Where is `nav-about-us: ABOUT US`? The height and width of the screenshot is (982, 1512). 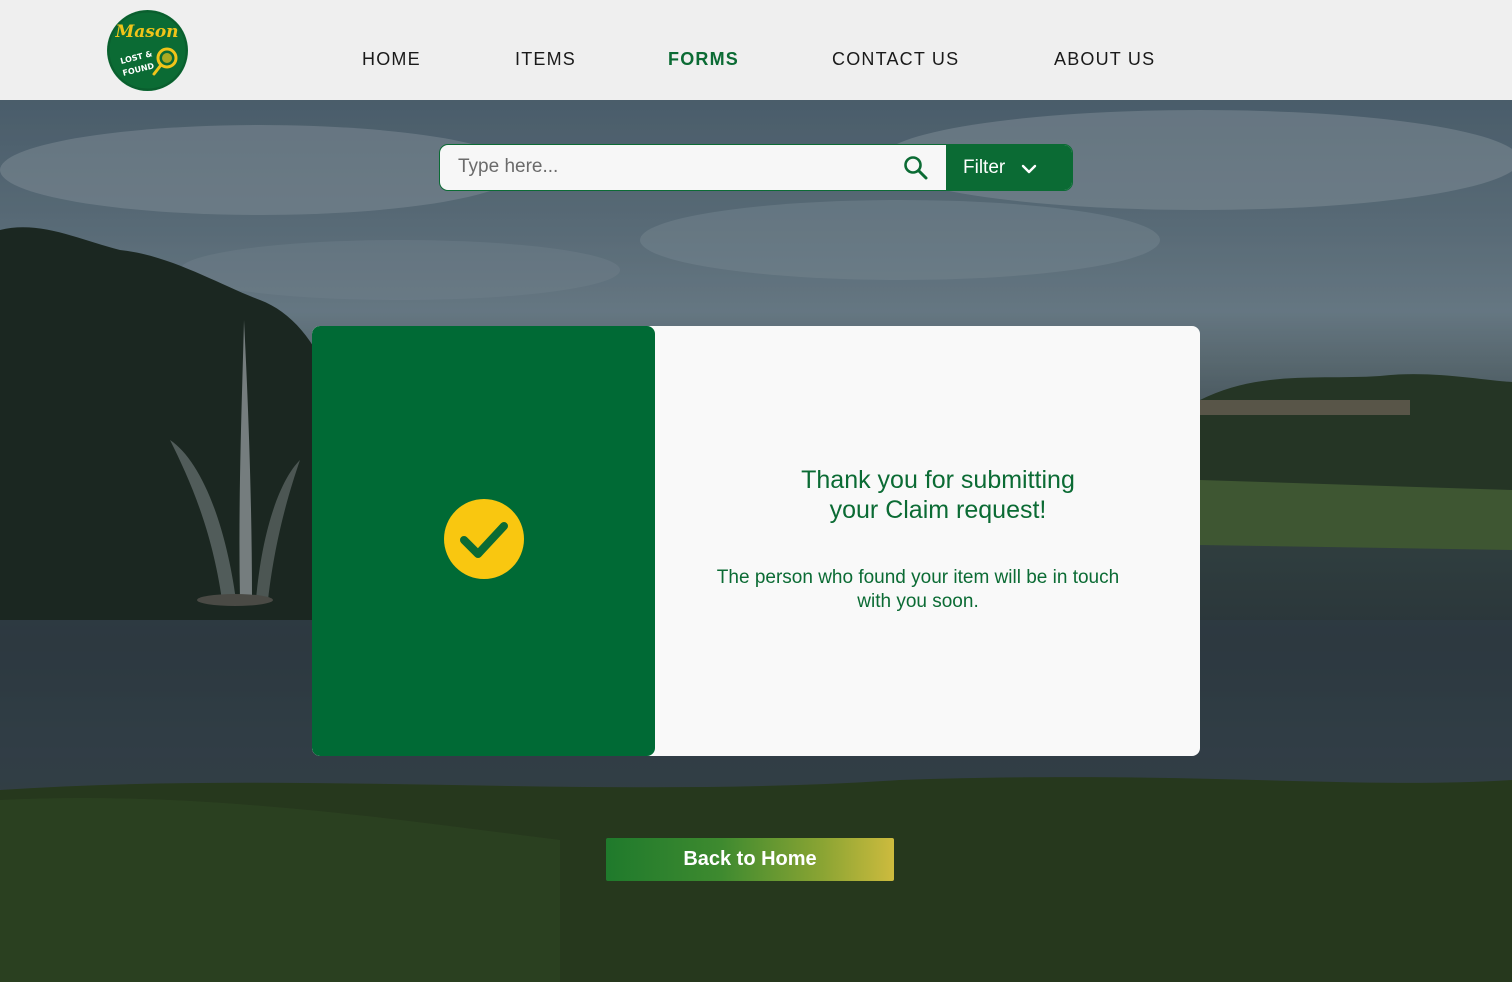 nav-about-us: ABOUT US is located at coordinates (1104, 59).